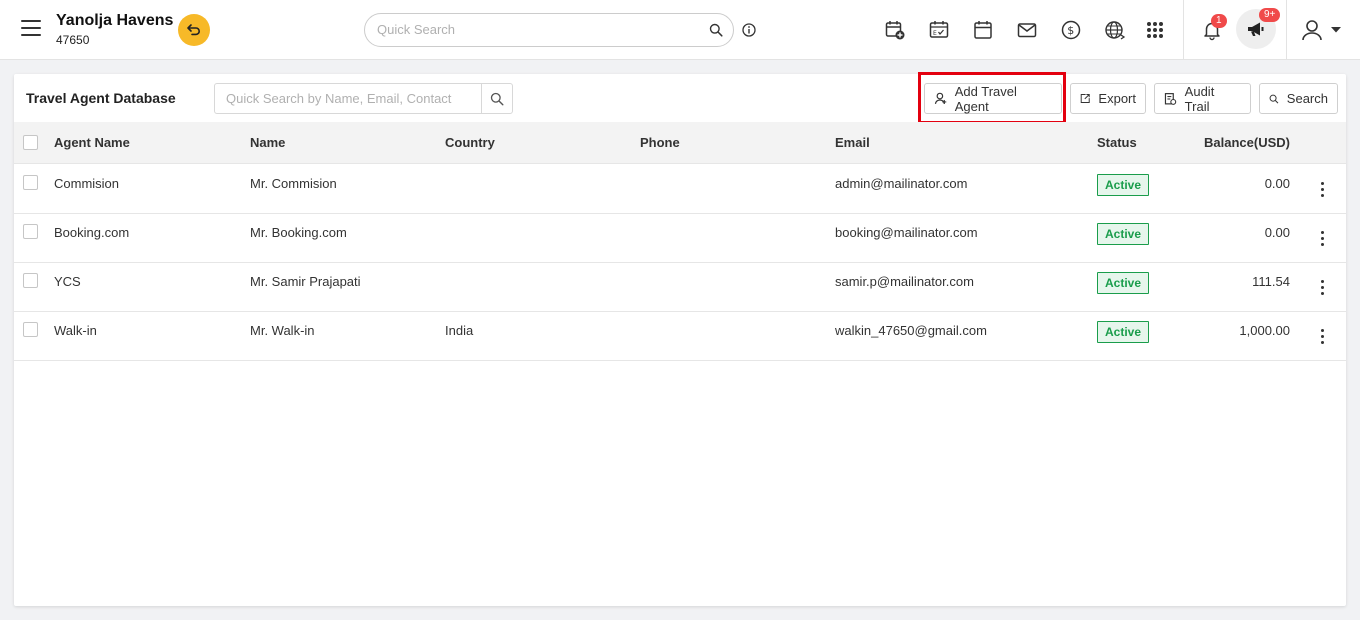 Image resolution: width=1360 pixels, height=620 pixels. I want to click on user-icon, so click(1312, 30).